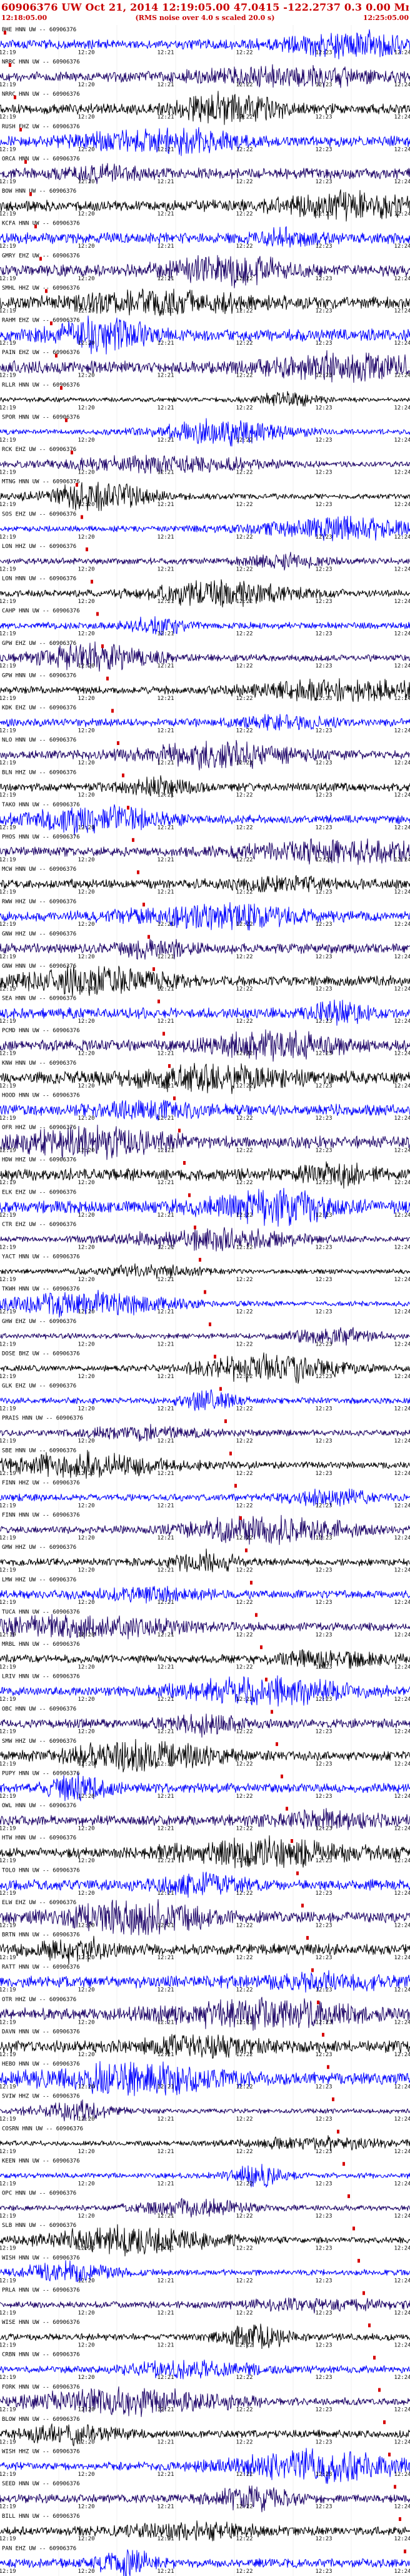 The height and width of the screenshot is (2576, 410). What do you see at coordinates (41, 1095) in the screenshot?
I see `trace-station-label: HOOD HNN UW -- 60906376` at bounding box center [41, 1095].